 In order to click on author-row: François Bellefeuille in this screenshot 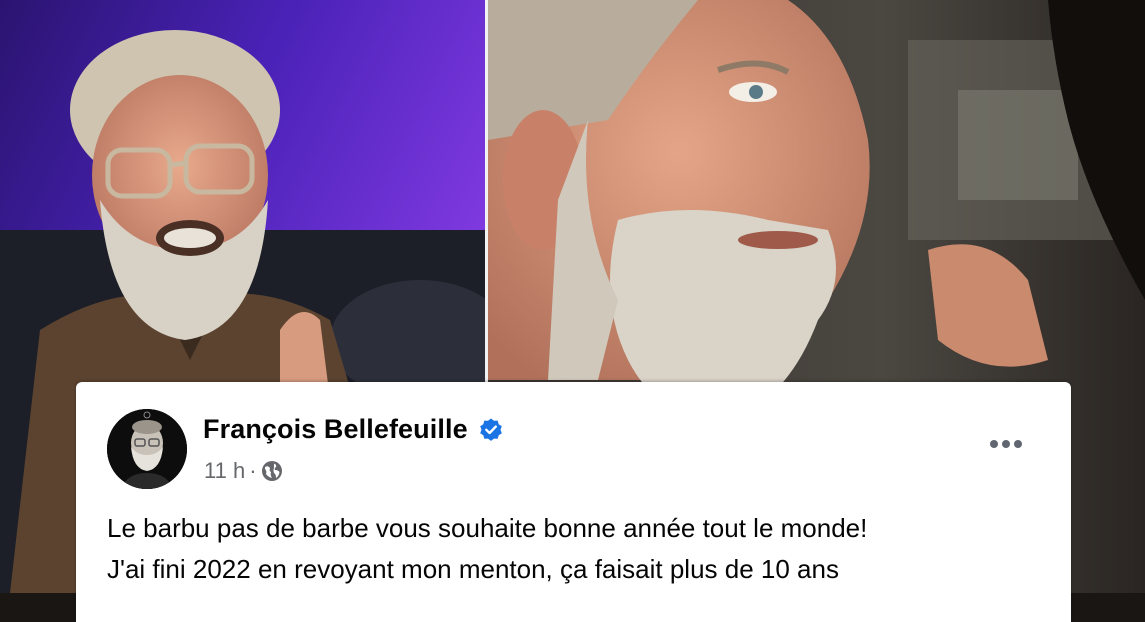, I will do `click(353, 429)`.